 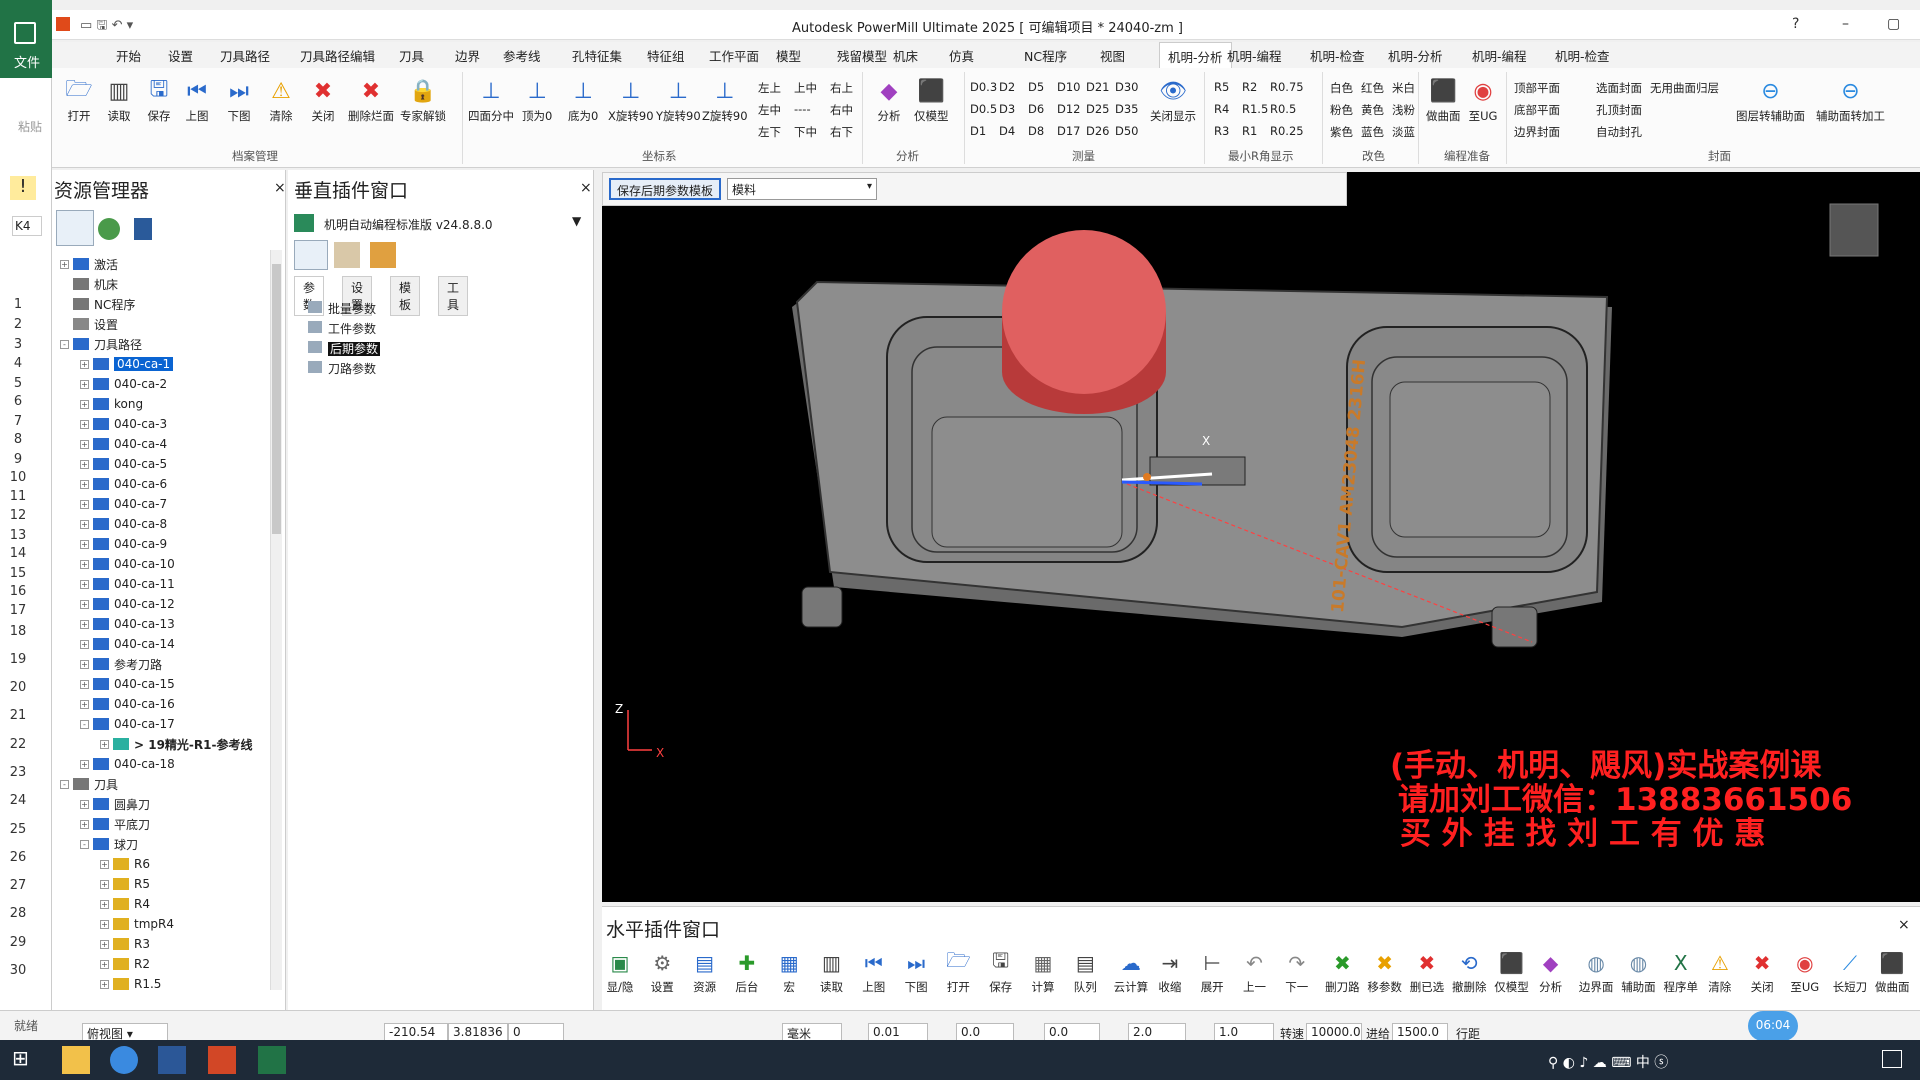 I want to click on hplugin-button: ▦ 计算, so click(x=1043, y=972).